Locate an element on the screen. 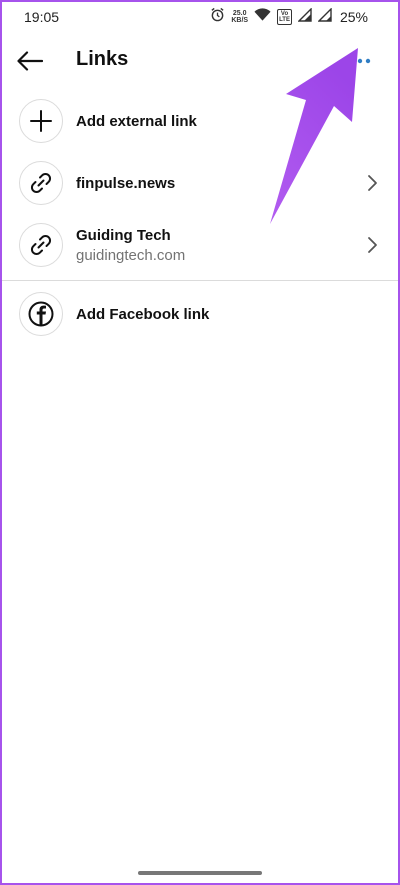 The image size is (400, 885). network-speed: 25.0 KB/S is located at coordinates (239, 17).